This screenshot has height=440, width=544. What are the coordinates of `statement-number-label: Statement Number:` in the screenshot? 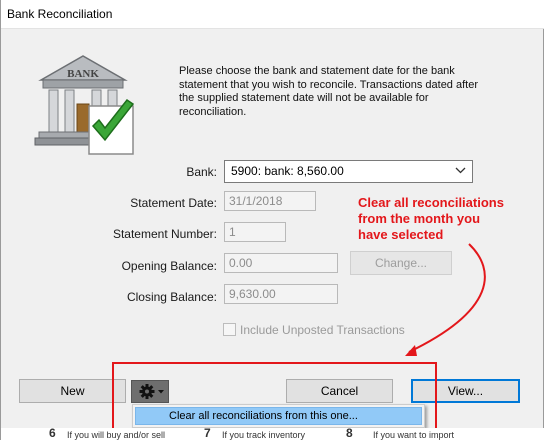 It's located at (164, 234).